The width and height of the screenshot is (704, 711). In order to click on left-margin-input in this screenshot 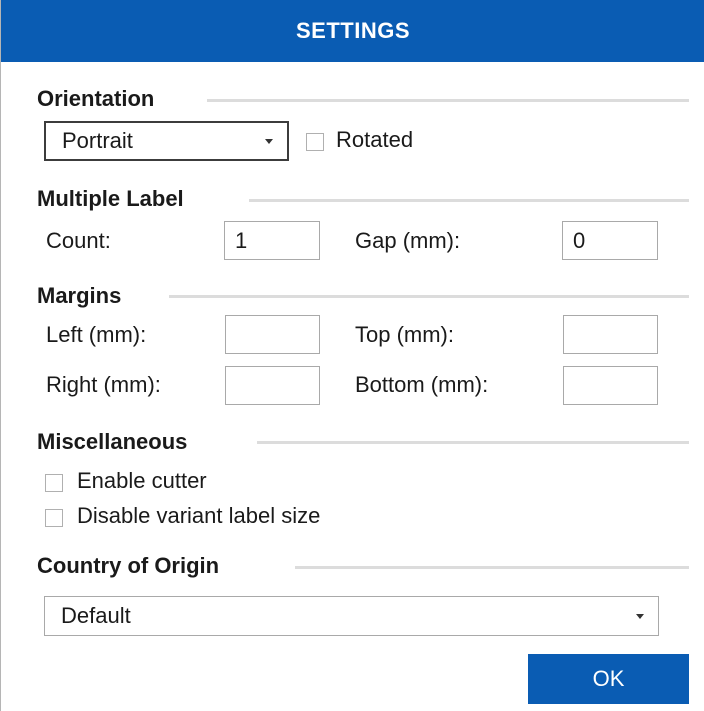, I will do `click(272, 334)`.